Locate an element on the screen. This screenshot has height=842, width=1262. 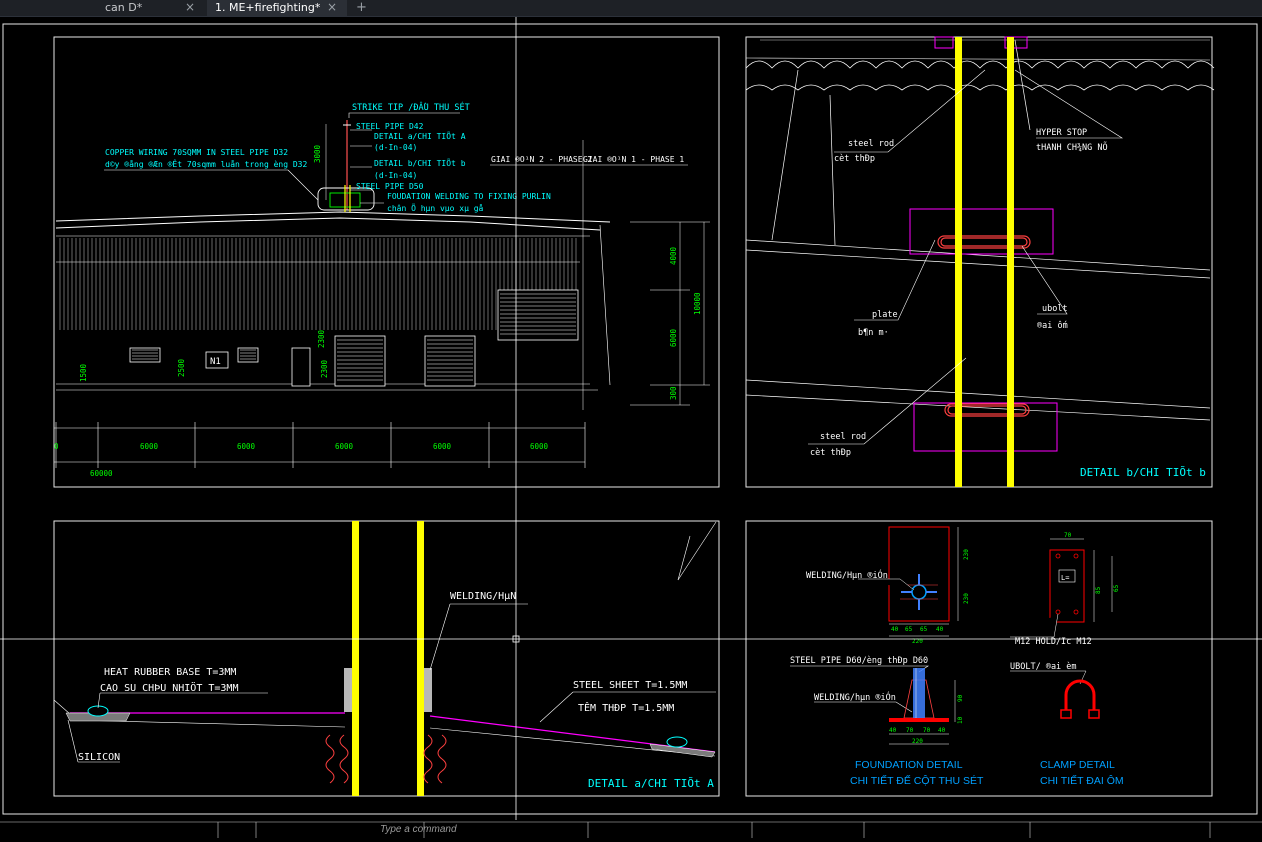
title-block-strip: Type a command is located at coordinates (631, 829).